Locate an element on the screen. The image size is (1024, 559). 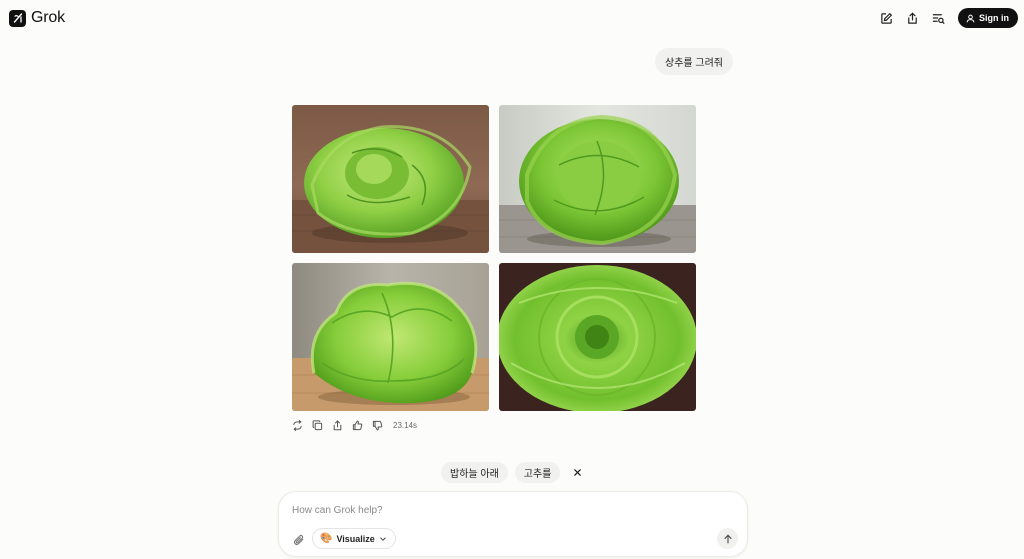
close-icon is located at coordinates (577, 473).